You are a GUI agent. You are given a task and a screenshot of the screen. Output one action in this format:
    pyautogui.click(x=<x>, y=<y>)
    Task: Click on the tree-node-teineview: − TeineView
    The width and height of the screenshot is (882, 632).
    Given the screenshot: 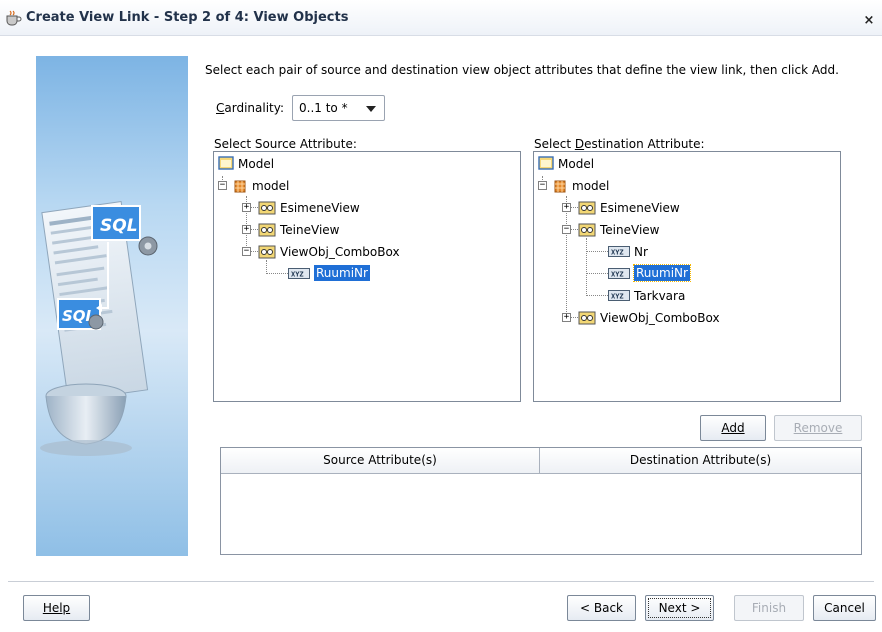 What is the action you would take?
    pyautogui.click(x=647, y=230)
    